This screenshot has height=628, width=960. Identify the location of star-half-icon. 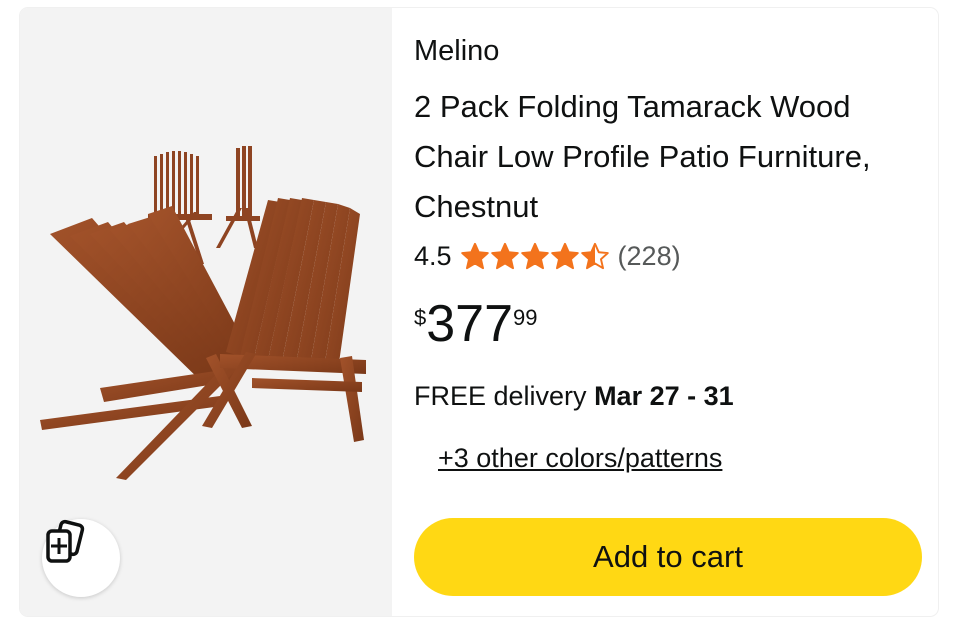
(594, 256).